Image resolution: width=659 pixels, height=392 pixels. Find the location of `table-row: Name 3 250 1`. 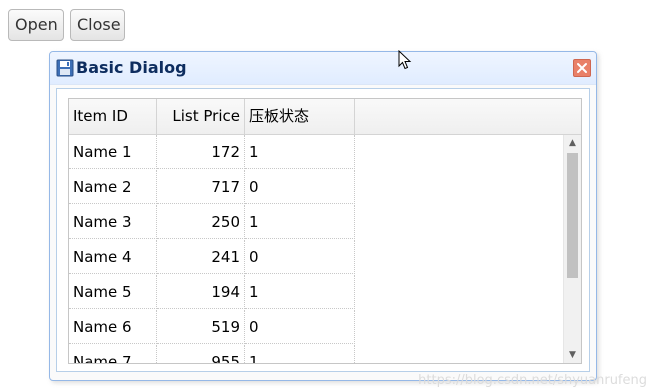

table-row: Name 3 250 1 is located at coordinates (212, 222).